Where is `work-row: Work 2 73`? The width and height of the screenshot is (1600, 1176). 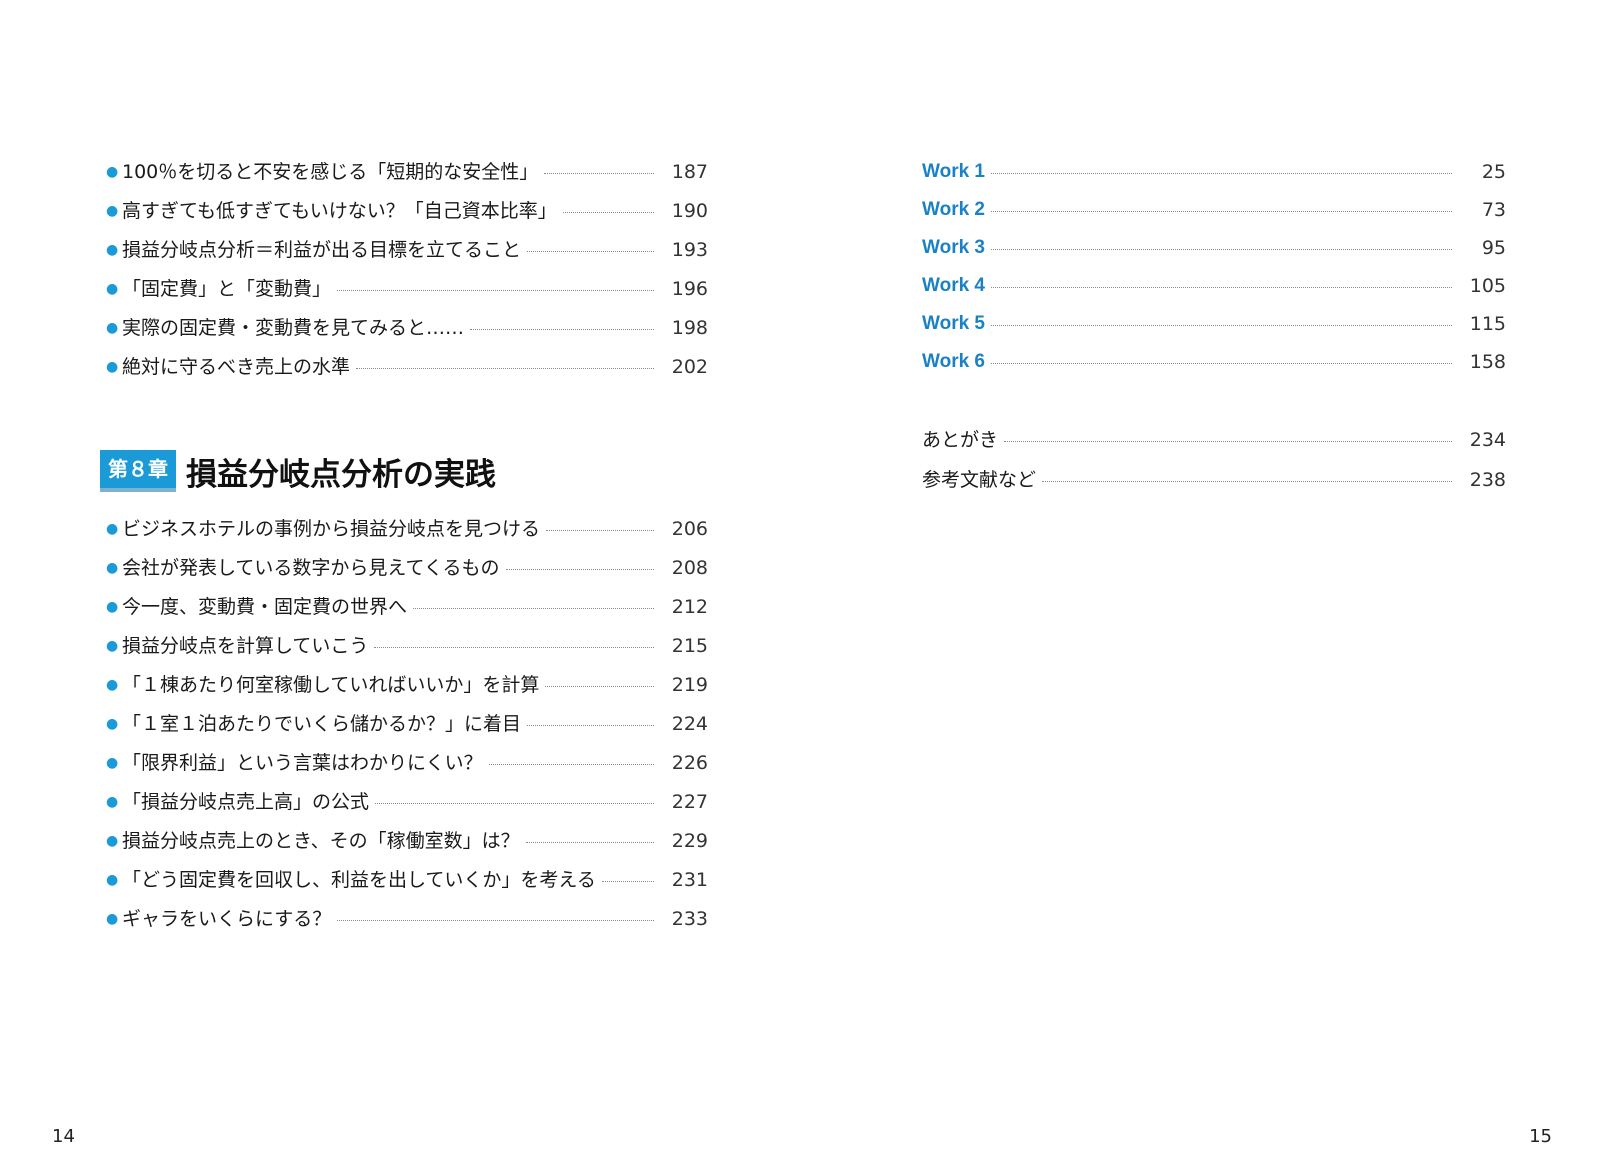 work-row: Work 2 73 is located at coordinates (1214, 210).